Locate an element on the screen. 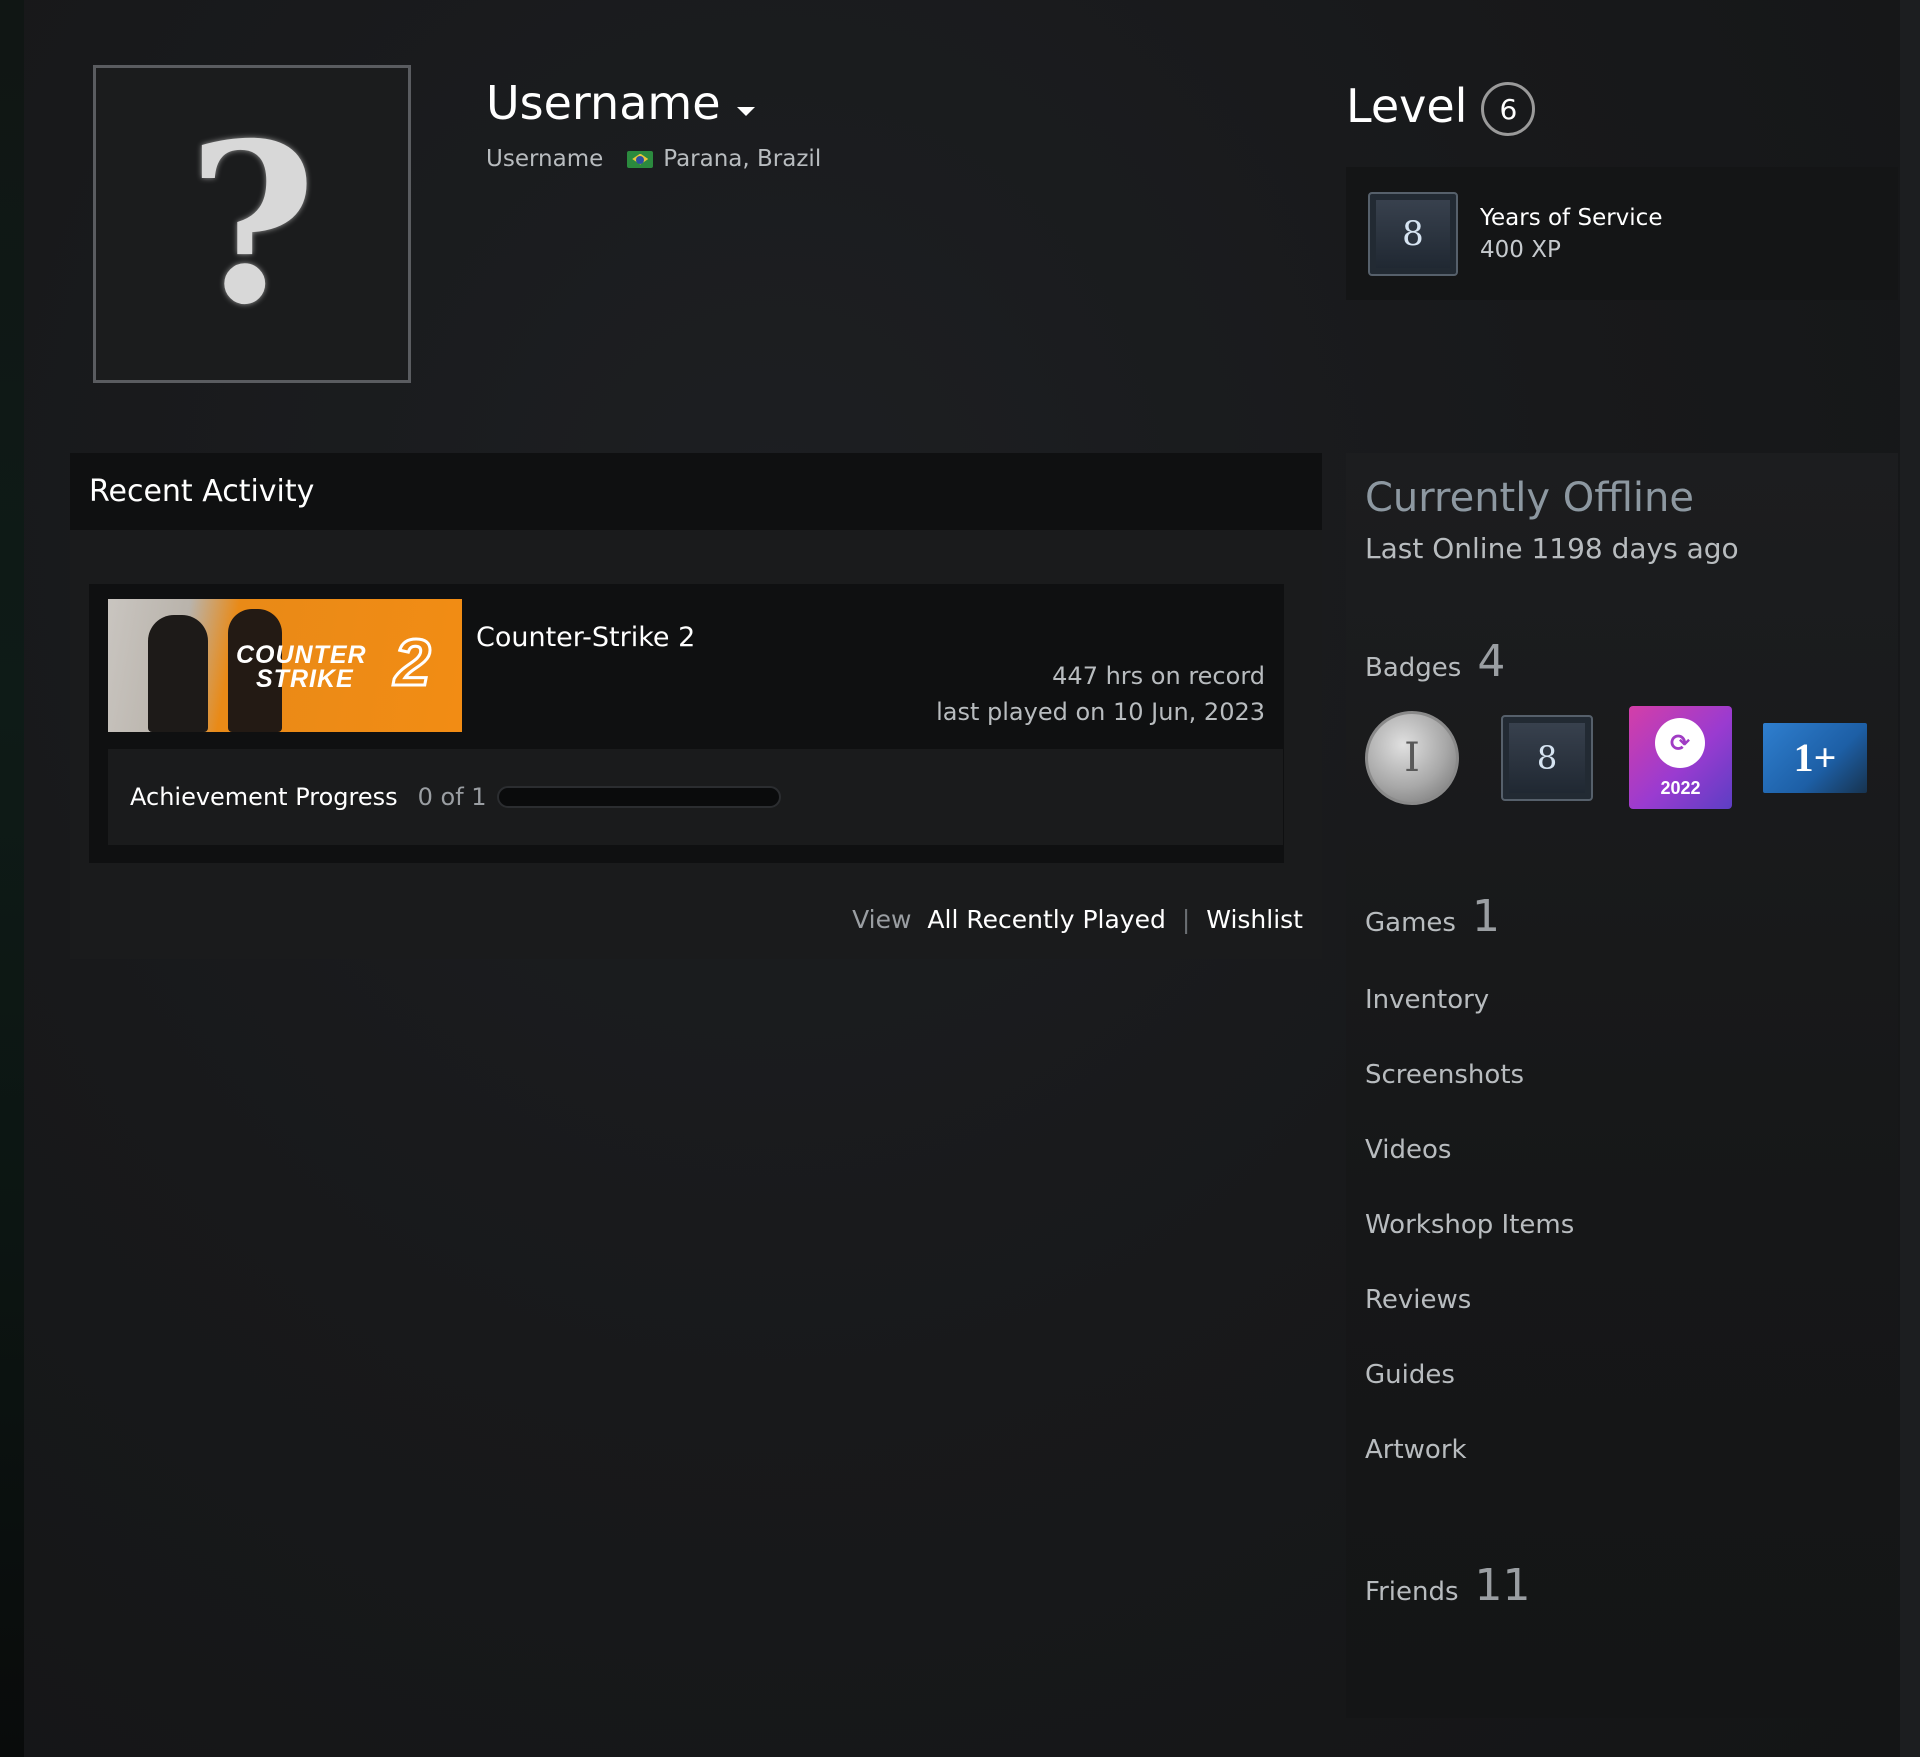 This screenshot has height=1757, width=1920. artwork-link: Artwork is located at coordinates (1416, 1450).